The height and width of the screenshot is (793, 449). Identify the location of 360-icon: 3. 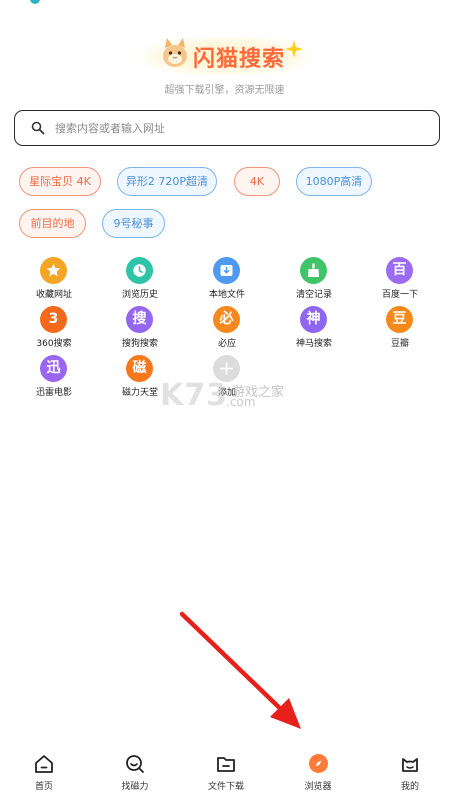
(53, 319).